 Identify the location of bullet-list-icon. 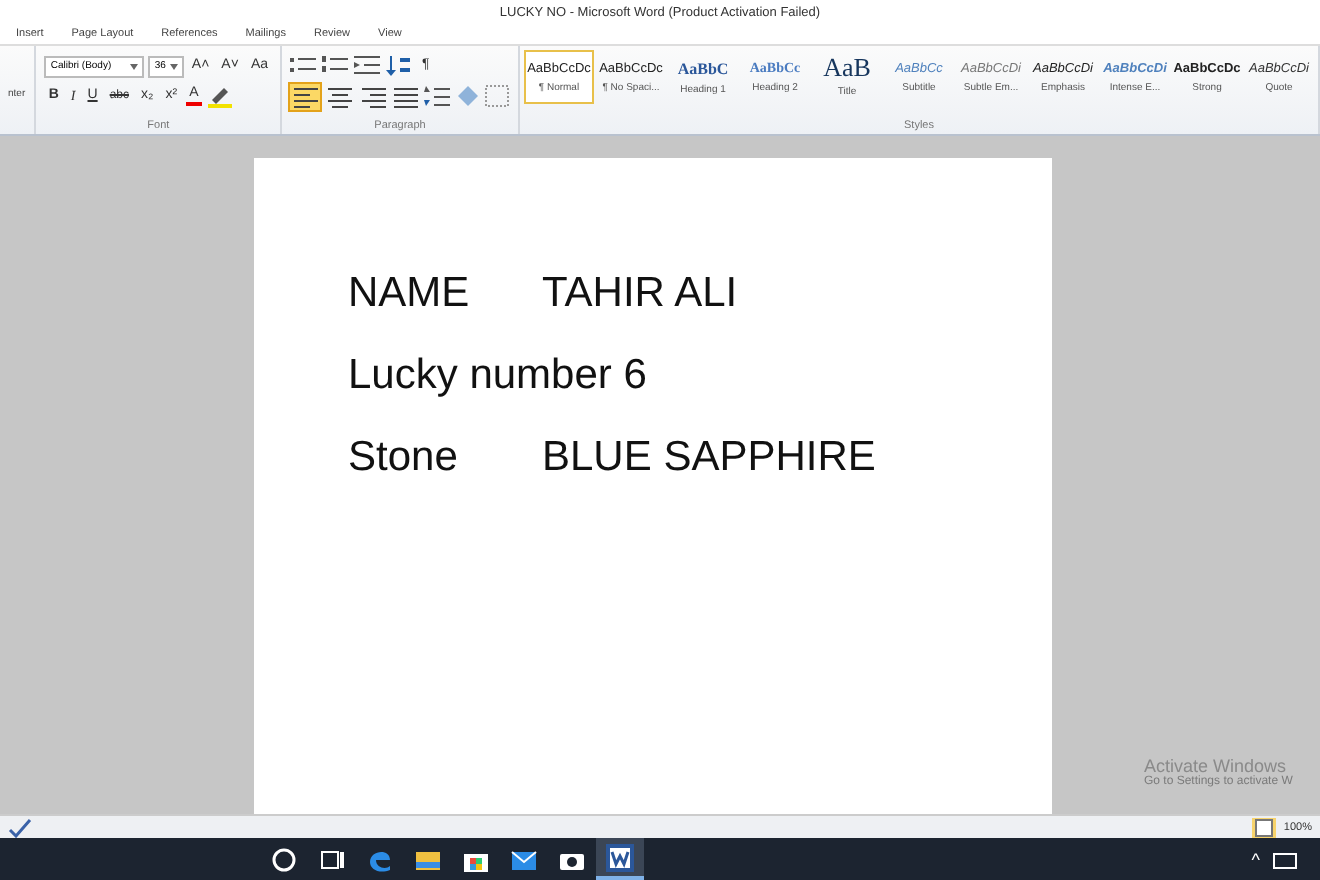
(304, 66).